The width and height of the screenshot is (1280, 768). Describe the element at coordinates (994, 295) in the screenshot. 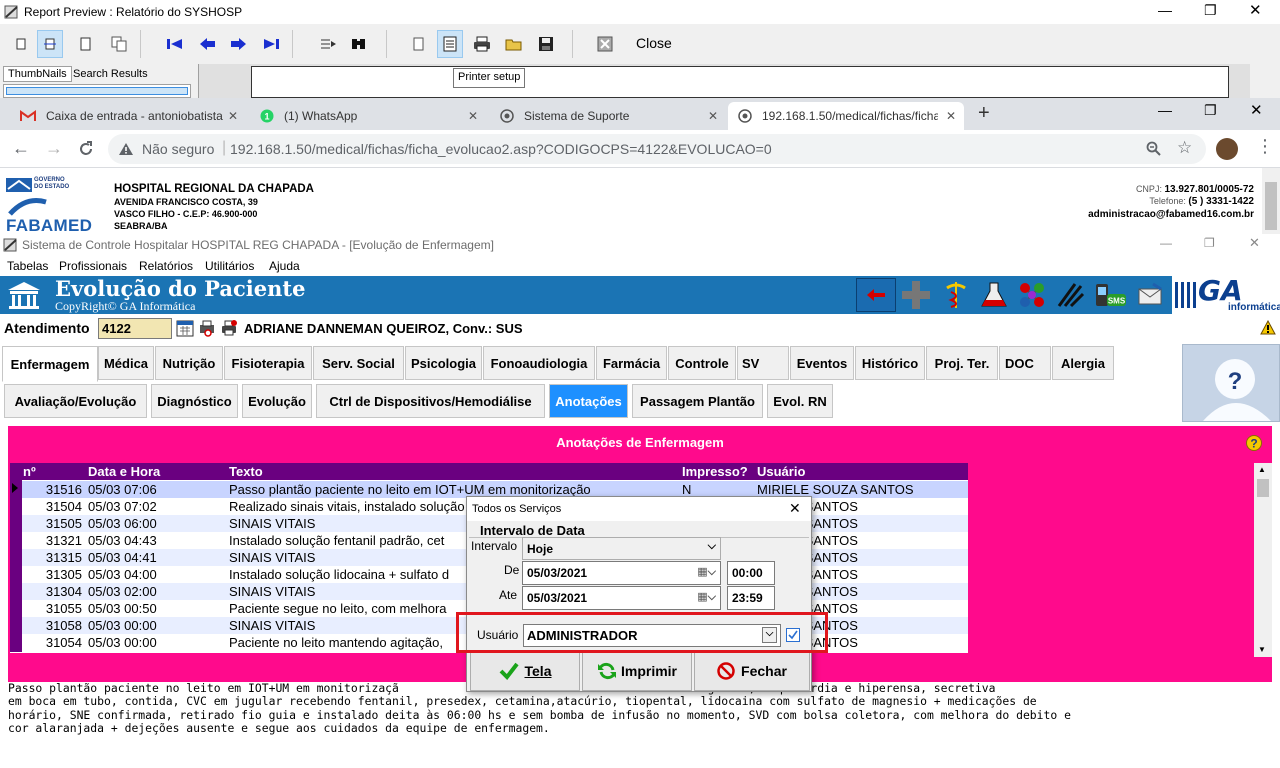

I see `lab-button` at that location.